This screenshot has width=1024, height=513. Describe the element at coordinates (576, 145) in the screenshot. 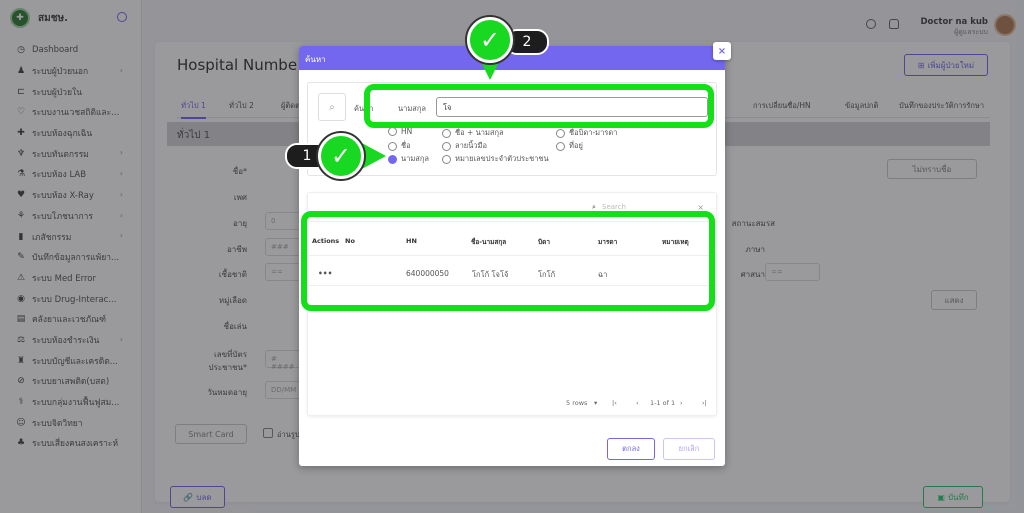

I see `radio-address-label: ที่อยู่` at that location.